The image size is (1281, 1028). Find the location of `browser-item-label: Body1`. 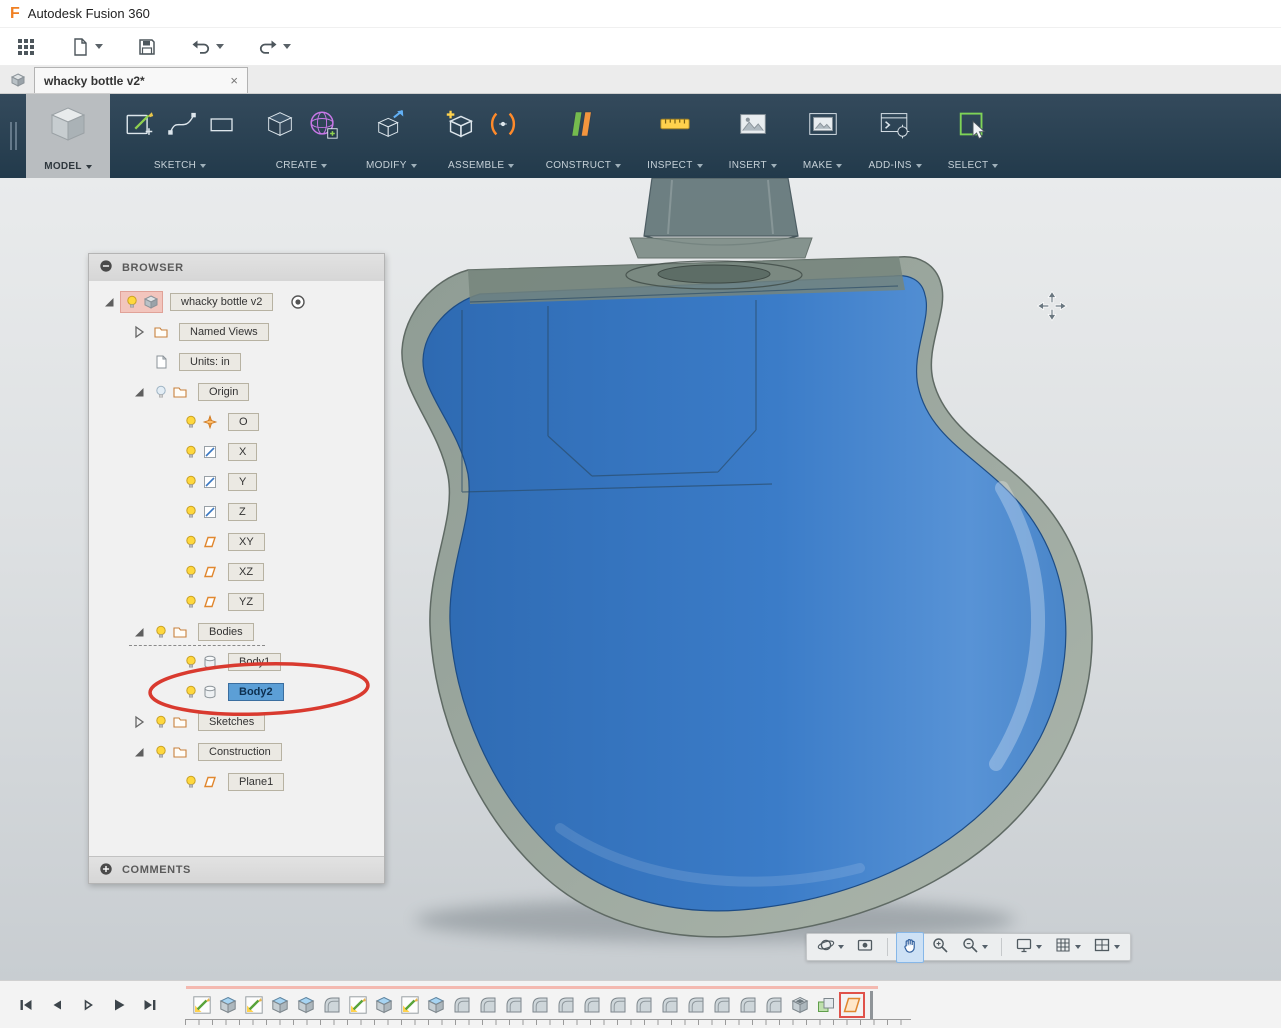

browser-item-label: Body1 is located at coordinates (255, 662).